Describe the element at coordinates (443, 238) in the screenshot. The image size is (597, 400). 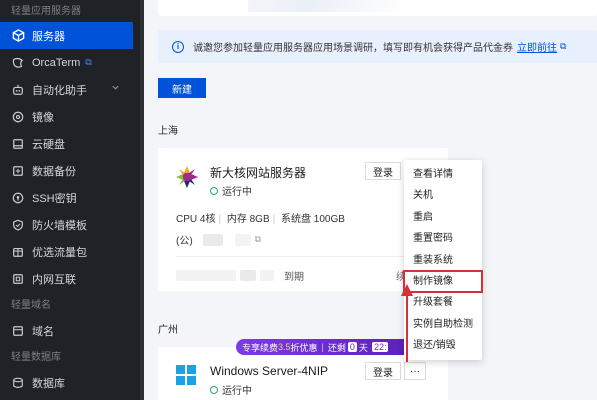
I see `menu-item-reset-password: 重置密码` at that location.